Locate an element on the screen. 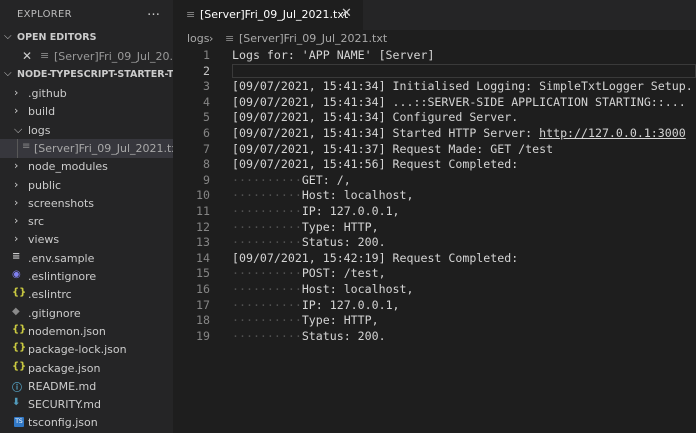 The width and height of the screenshot is (696, 433). tree-item-label: logs is located at coordinates (39, 130).